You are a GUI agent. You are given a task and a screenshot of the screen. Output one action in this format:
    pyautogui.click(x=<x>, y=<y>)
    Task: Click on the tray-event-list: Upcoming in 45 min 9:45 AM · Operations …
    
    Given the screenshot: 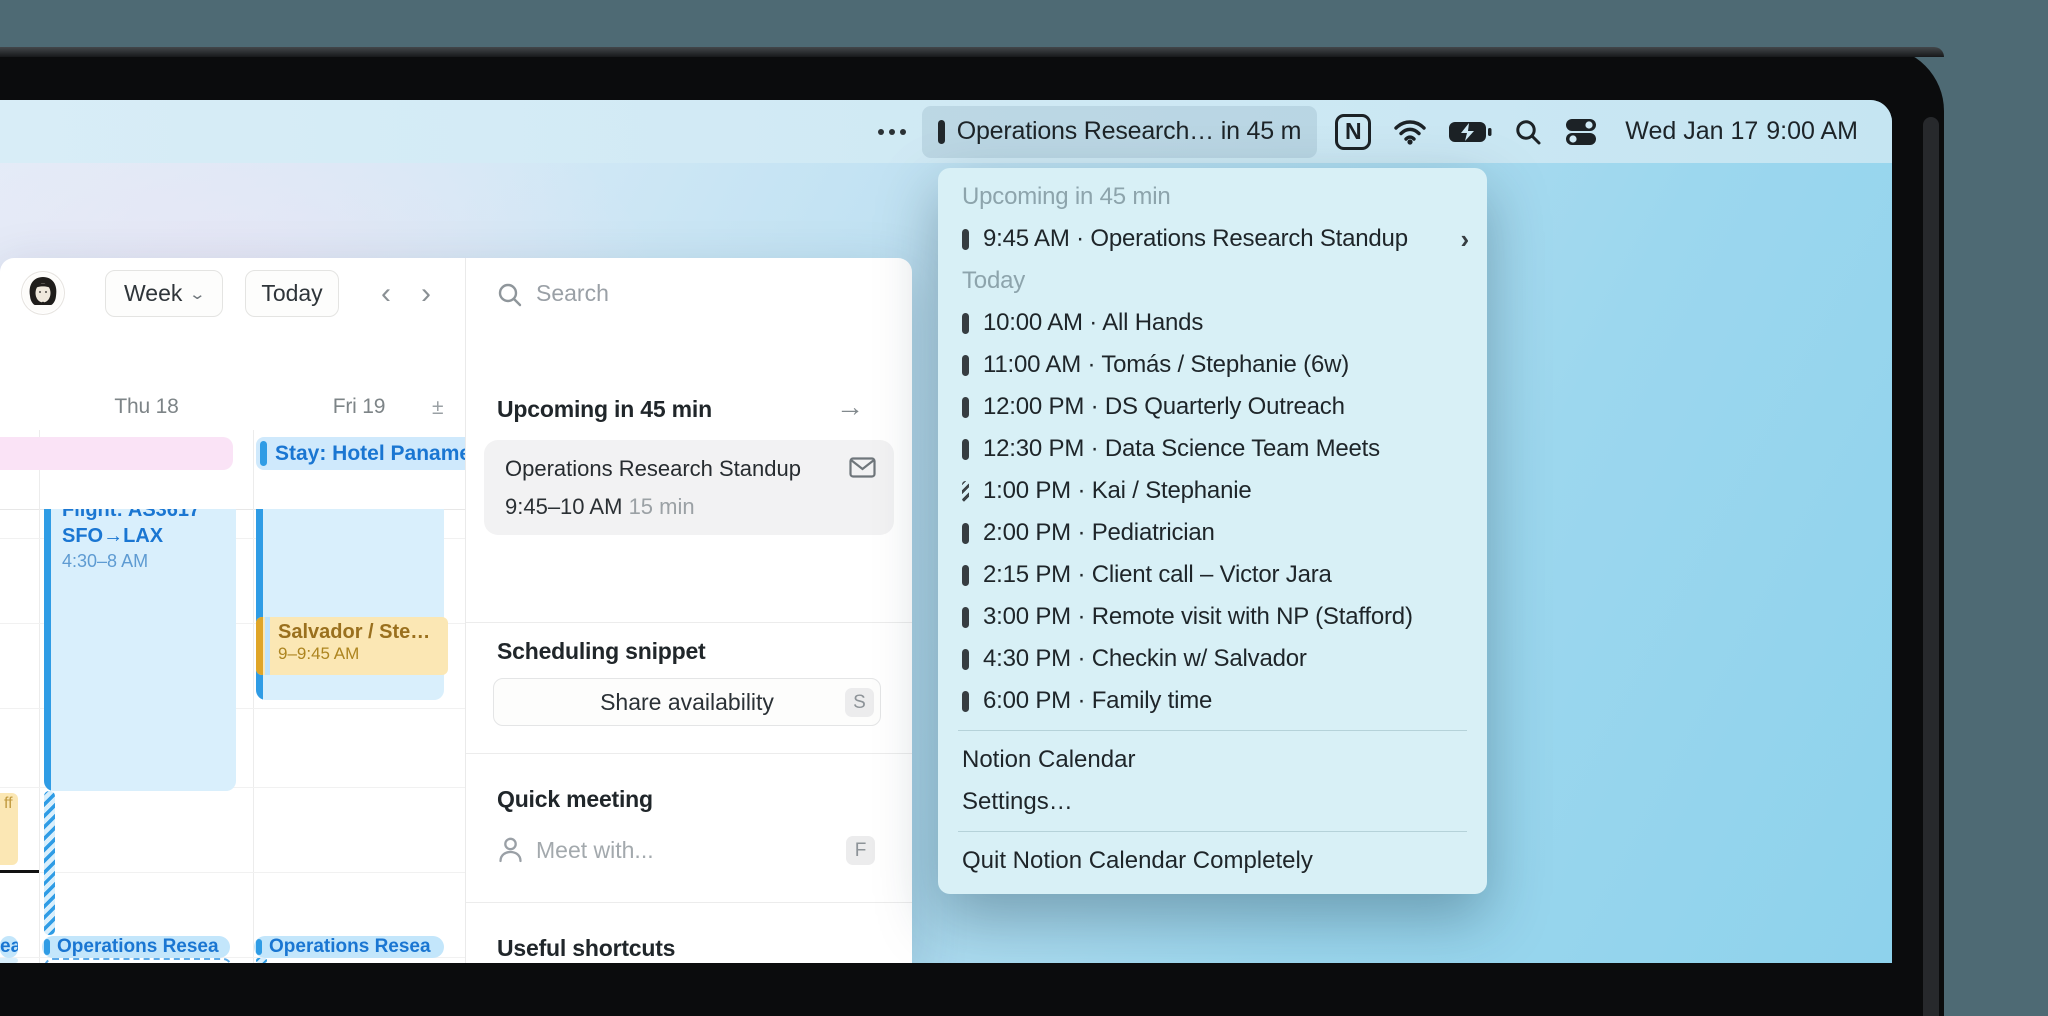 What is the action you would take?
    pyautogui.click(x=1212, y=449)
    